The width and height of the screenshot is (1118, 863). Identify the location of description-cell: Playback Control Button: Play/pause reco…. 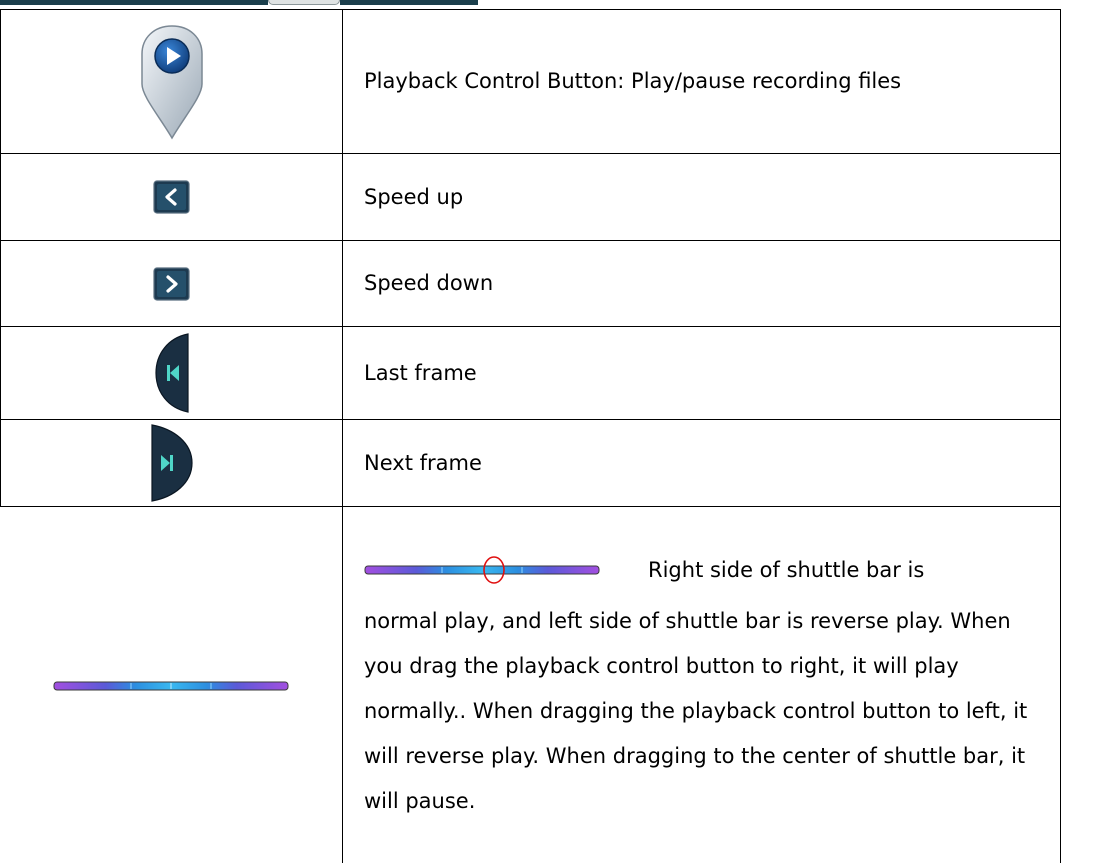
(701, 81).